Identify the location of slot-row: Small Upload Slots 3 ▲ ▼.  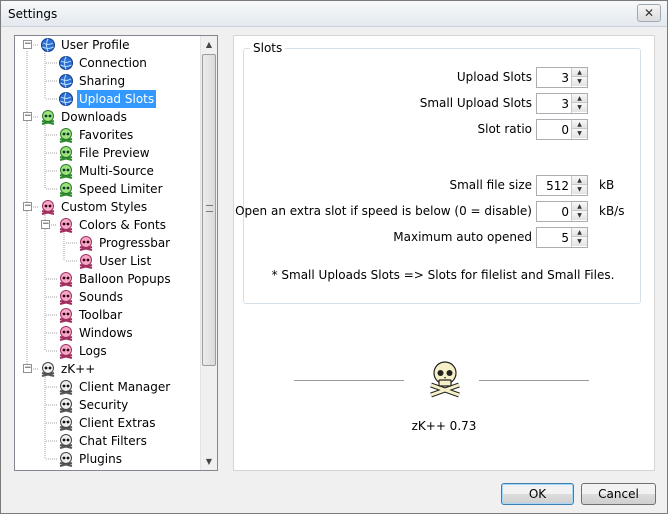
(443, 104).